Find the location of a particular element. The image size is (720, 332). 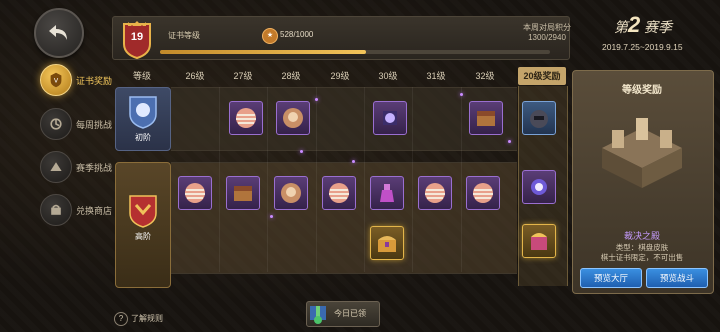

reward-item-board-skin is located at coordinates (539, 241).